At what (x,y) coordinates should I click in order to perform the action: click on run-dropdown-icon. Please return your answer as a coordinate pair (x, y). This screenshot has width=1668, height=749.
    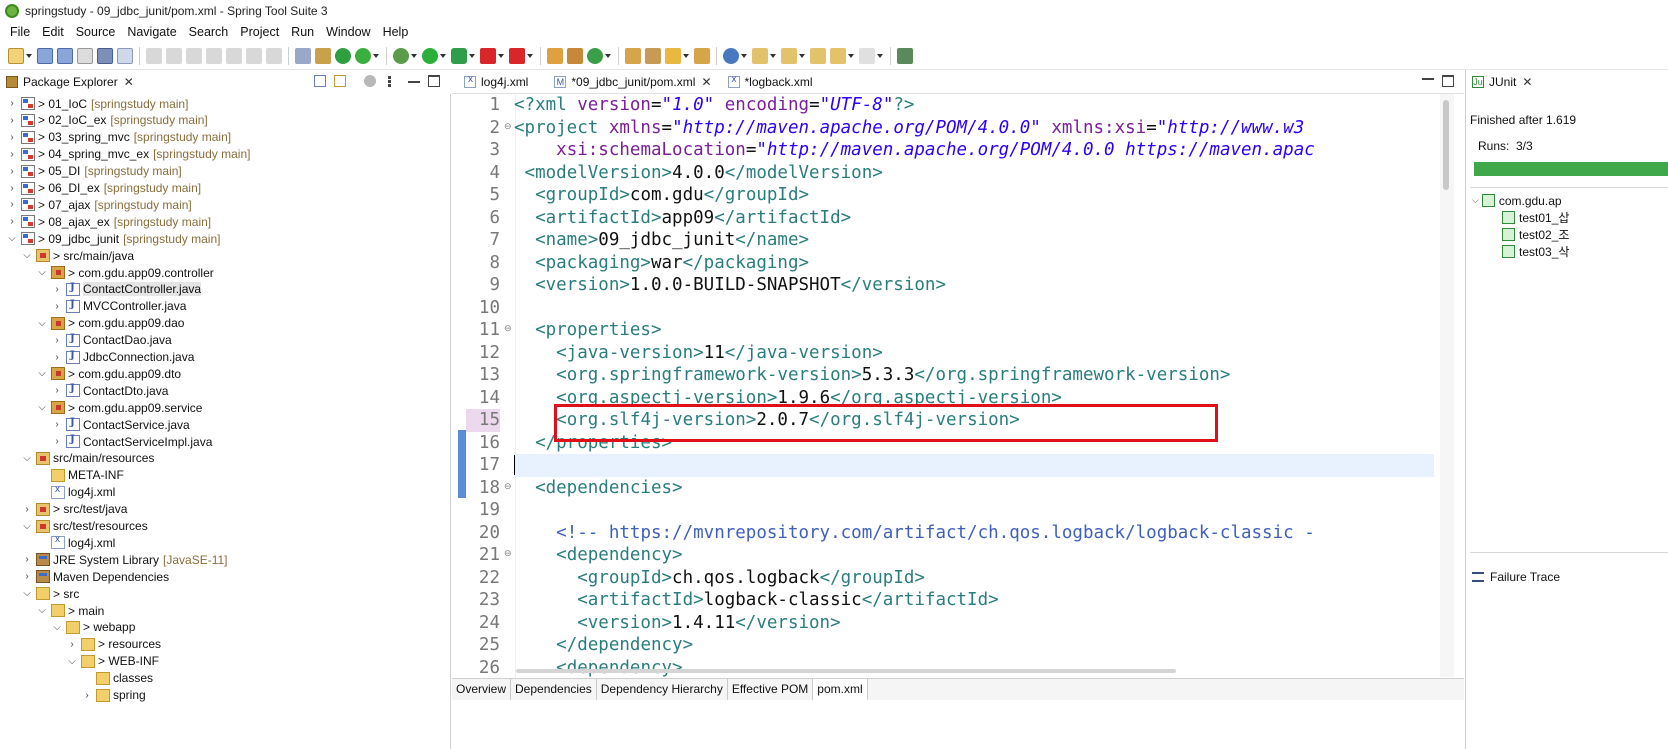
    Looking at the image, I should click on (443, 55).